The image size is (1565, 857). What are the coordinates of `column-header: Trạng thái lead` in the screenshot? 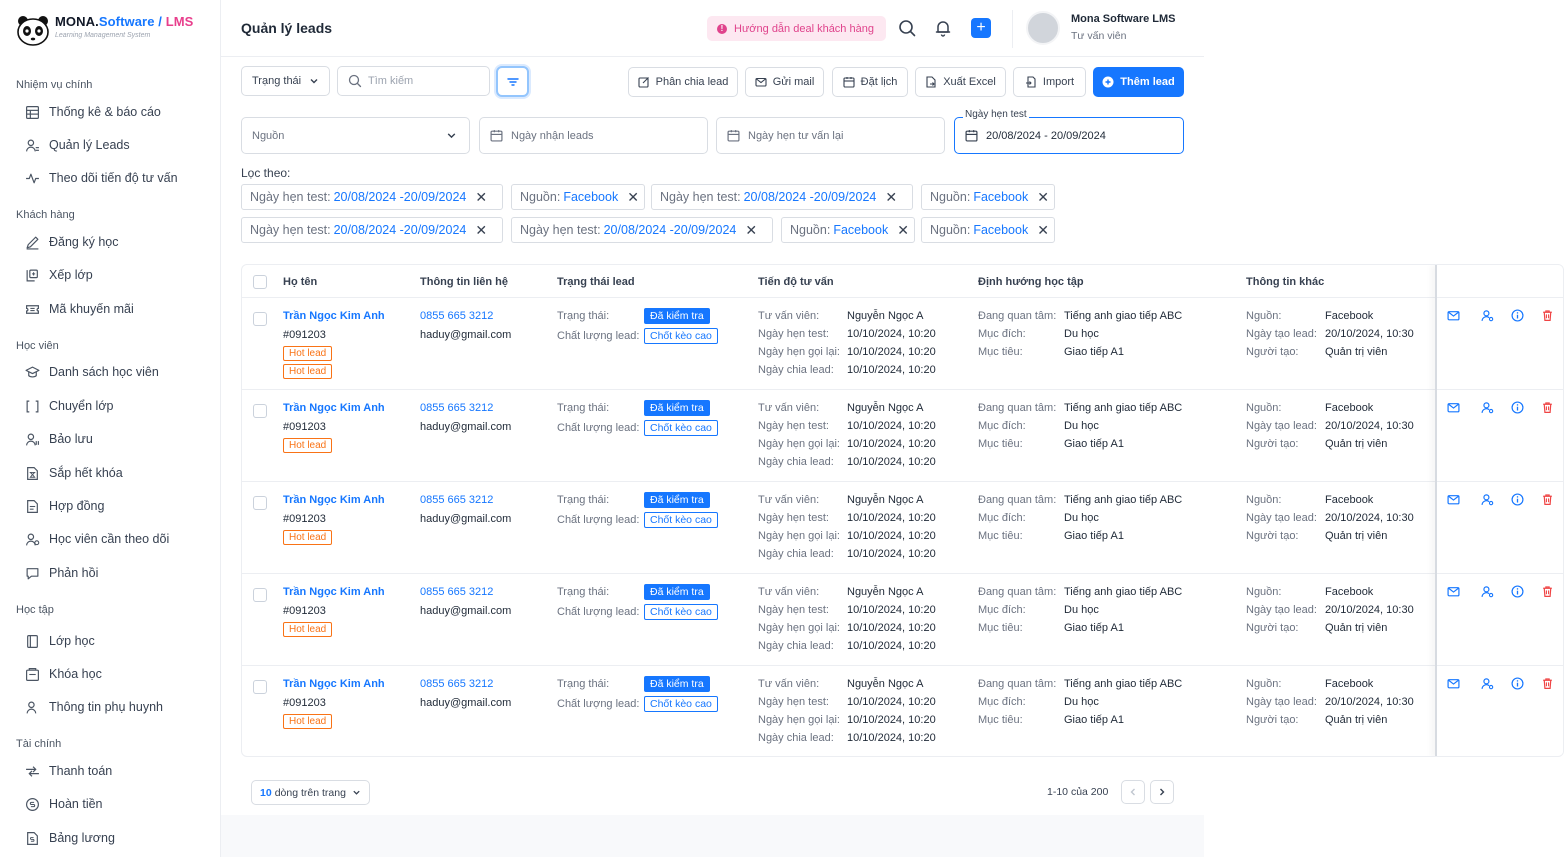 It's located at (596, 281).